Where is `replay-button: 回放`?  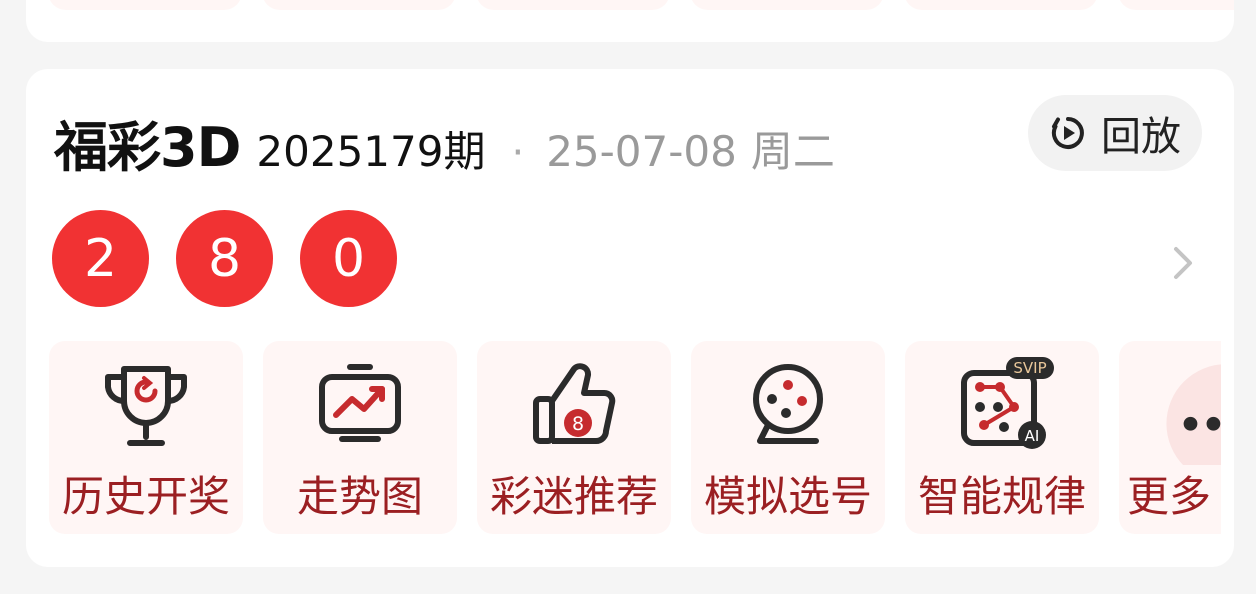
replay-button: 回放 is located at coordinates (1115, 133).